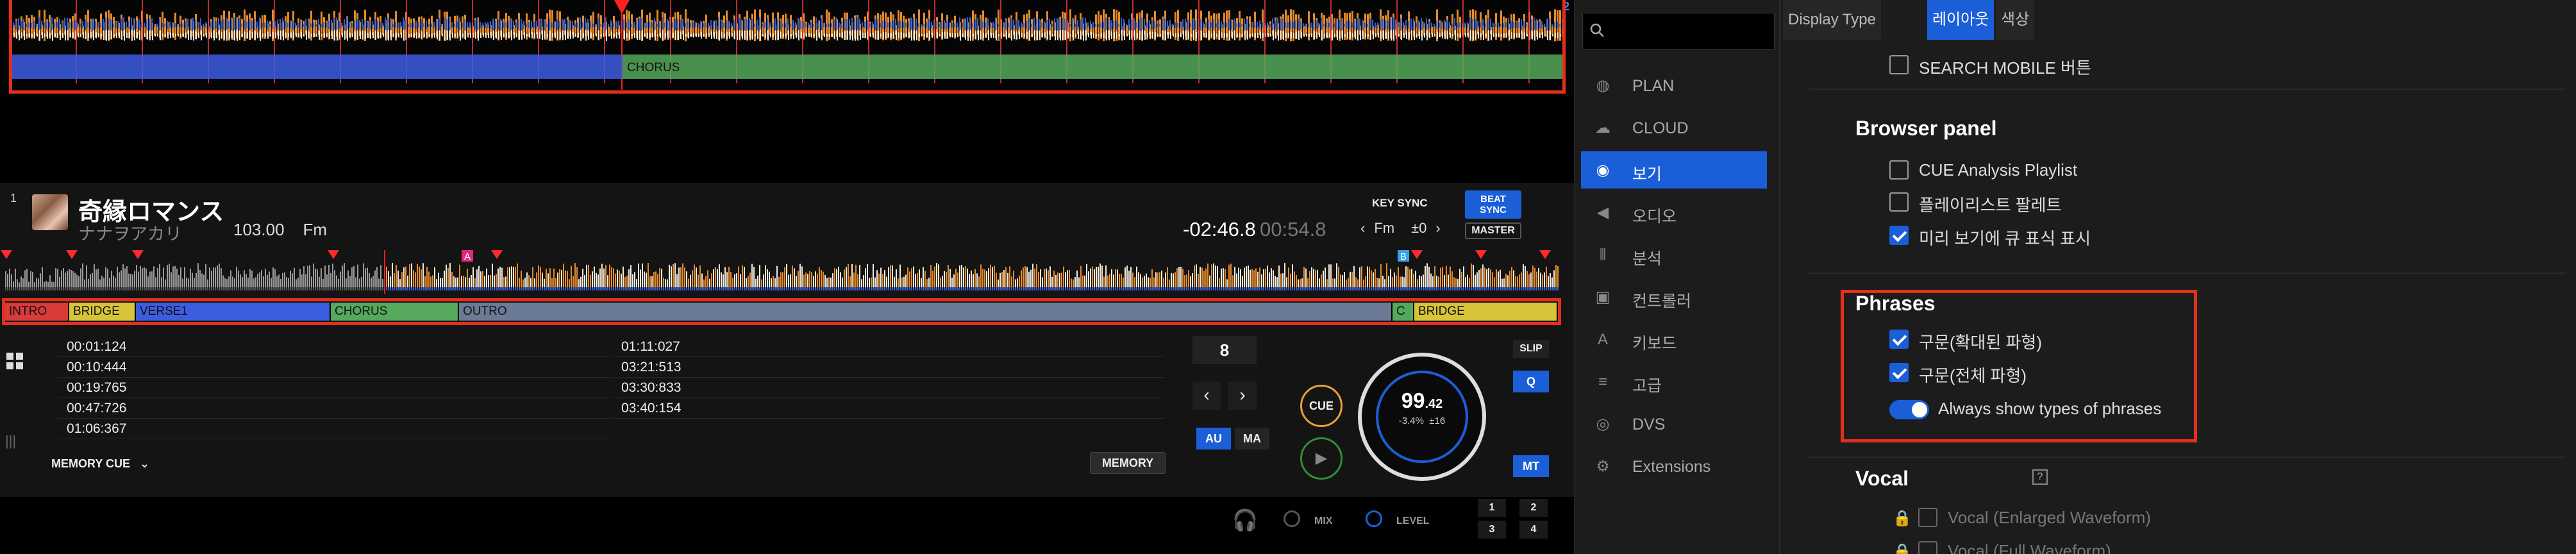 This screenshot has width=2576, height=554. Describe the element at coordinates (333, 388) in the screenshot. I see `cue-row: 00:19:765` at that location.